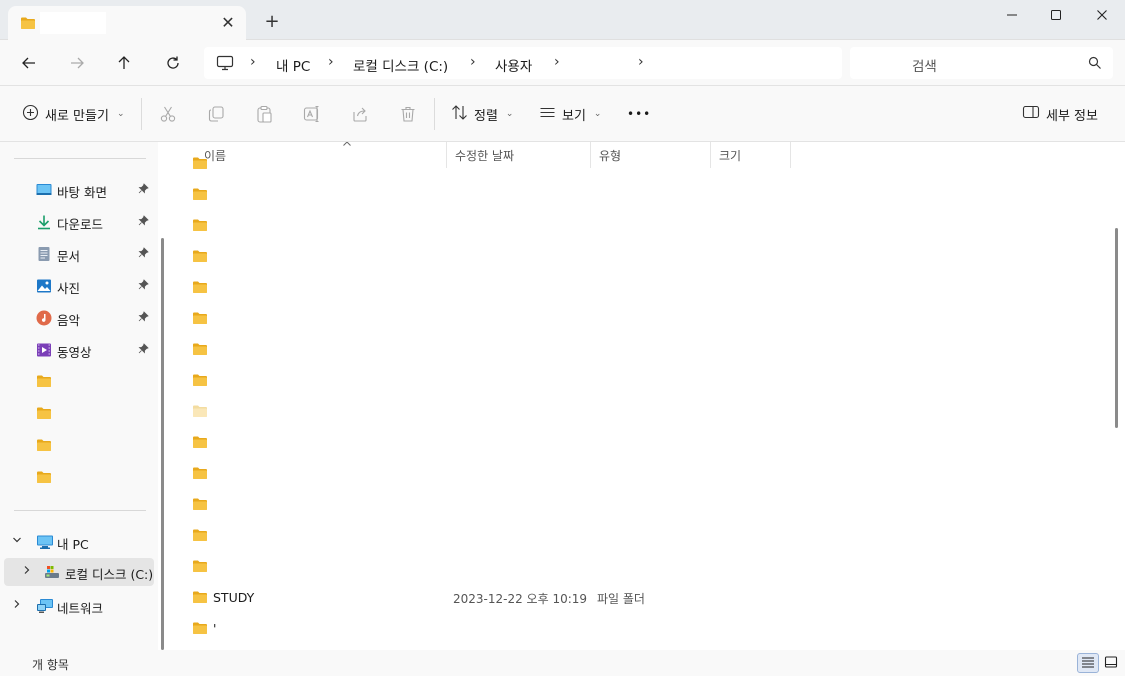 This screenshot has height=676, width=1125. Describe the element at coordinates (77, 63) in the screenshot. I see `forward-button` at that location.